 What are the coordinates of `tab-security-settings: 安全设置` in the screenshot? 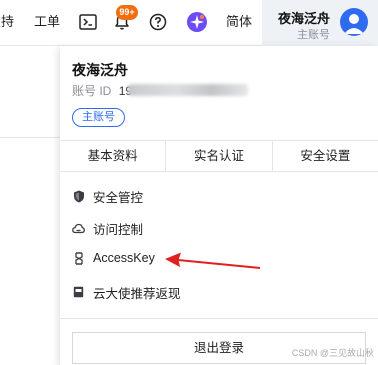 It's located at (324, 156).